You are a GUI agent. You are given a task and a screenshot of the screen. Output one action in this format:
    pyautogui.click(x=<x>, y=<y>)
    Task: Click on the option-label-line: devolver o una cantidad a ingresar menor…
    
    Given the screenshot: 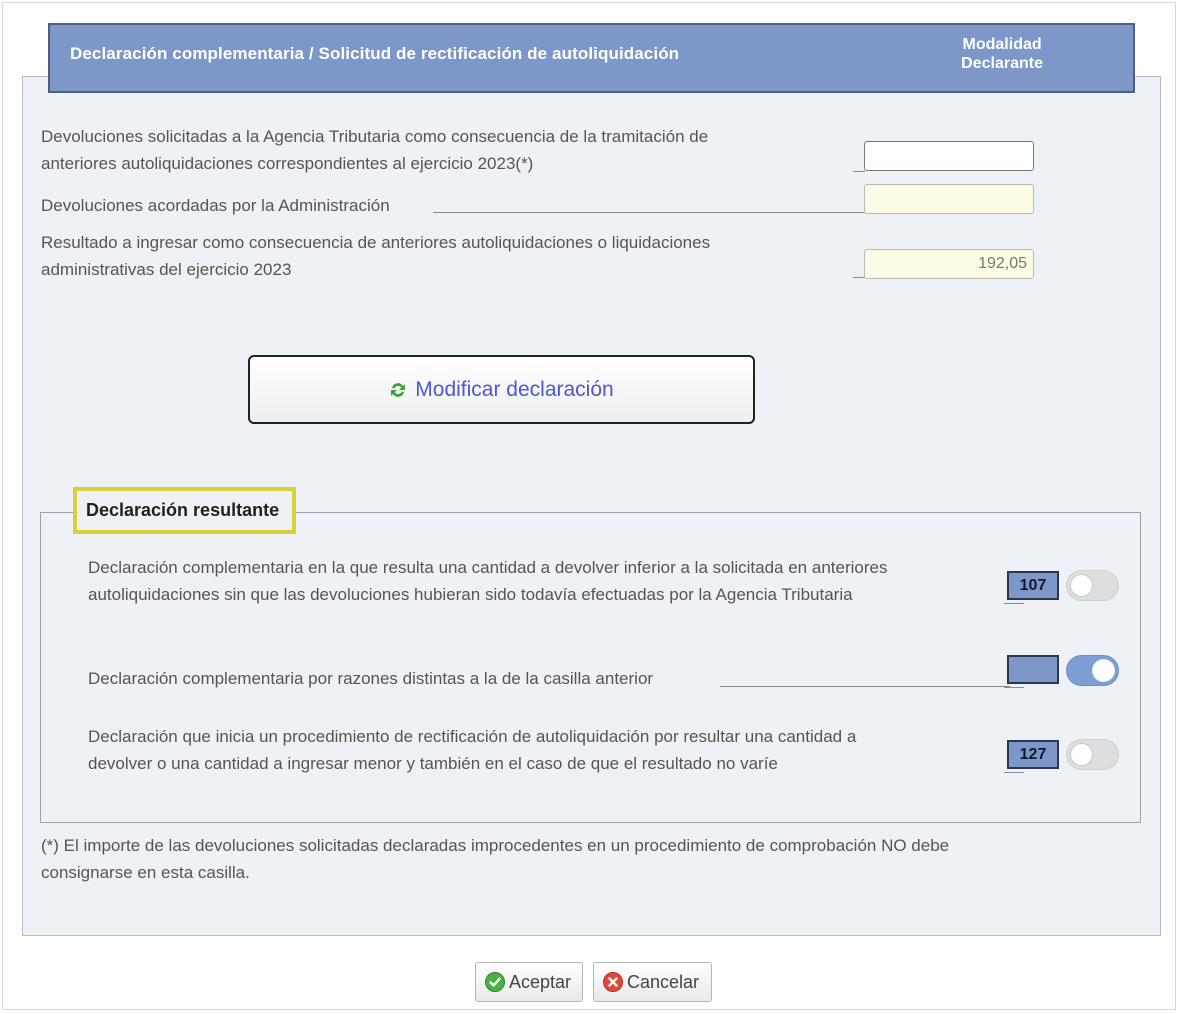 What is the action you would take?
    pyautogui.click(x=433, y=763)
    